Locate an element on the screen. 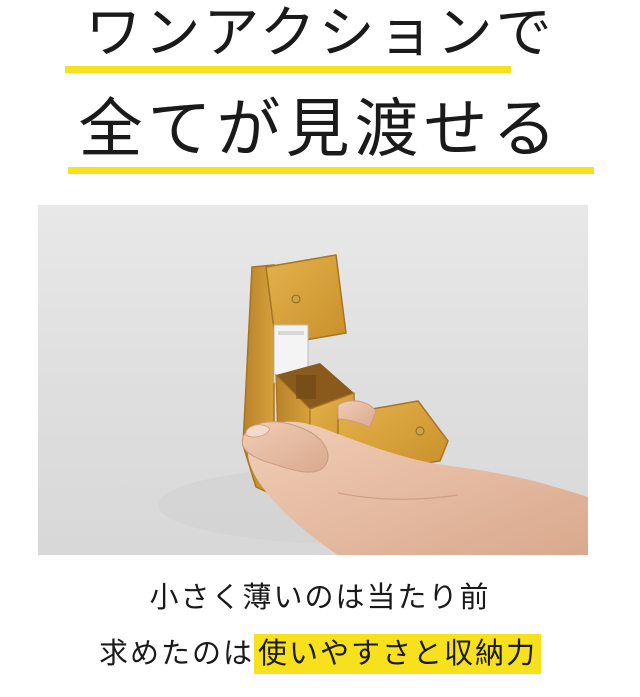 Image resolution: width=640 pixels, height=697 pixels. caption-line-2-plain: 求めたのは is located at coordinates (176, 653).